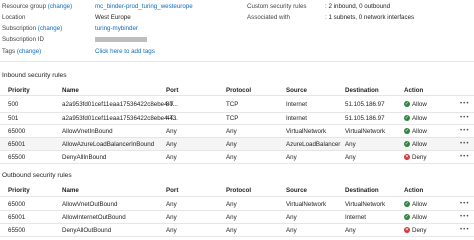  Describe the element at coordinates (277, 6) in the screenshot. I see `custom-rules-label: Custom security rules` at that location.